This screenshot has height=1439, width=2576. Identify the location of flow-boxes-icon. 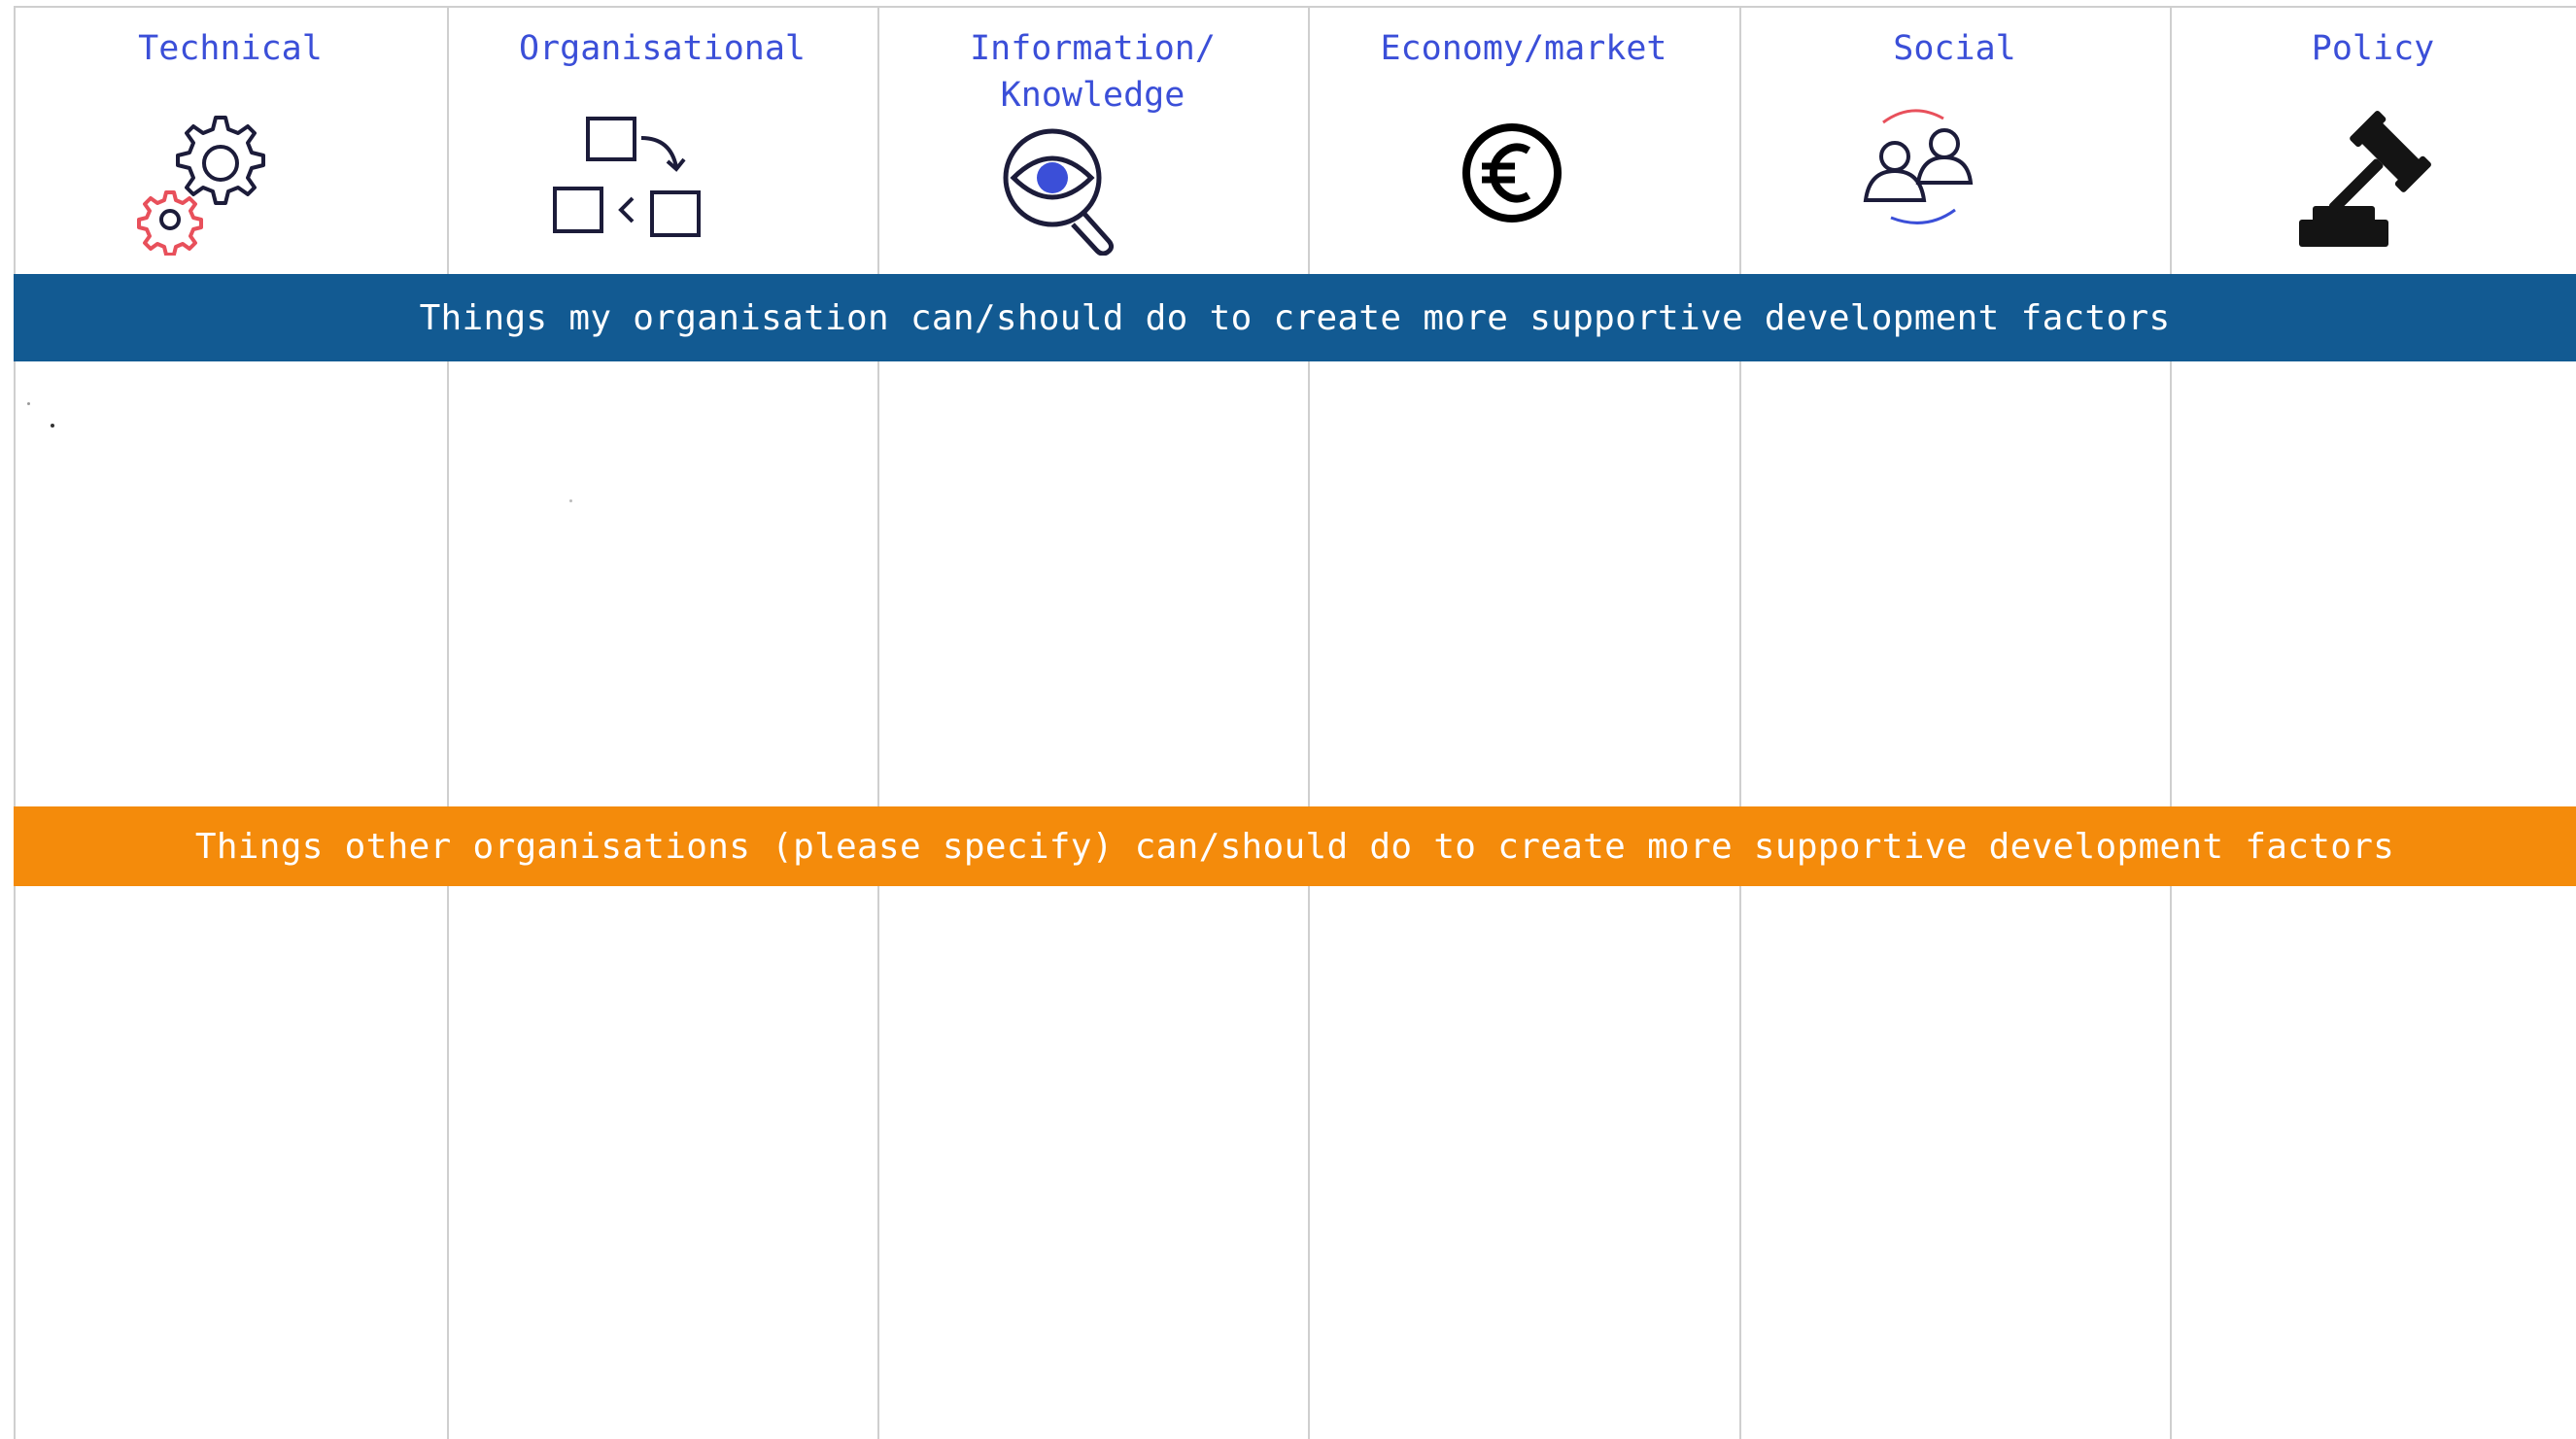
(627, 177).